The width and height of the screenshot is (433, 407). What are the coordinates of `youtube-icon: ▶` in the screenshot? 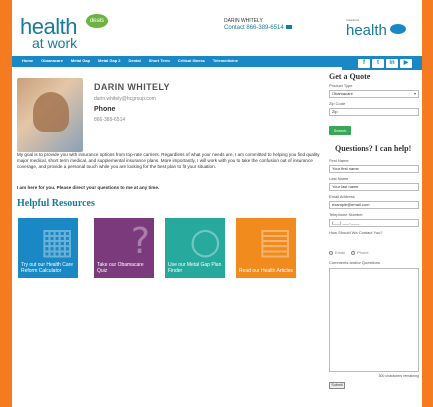 It's located at (406, 63).